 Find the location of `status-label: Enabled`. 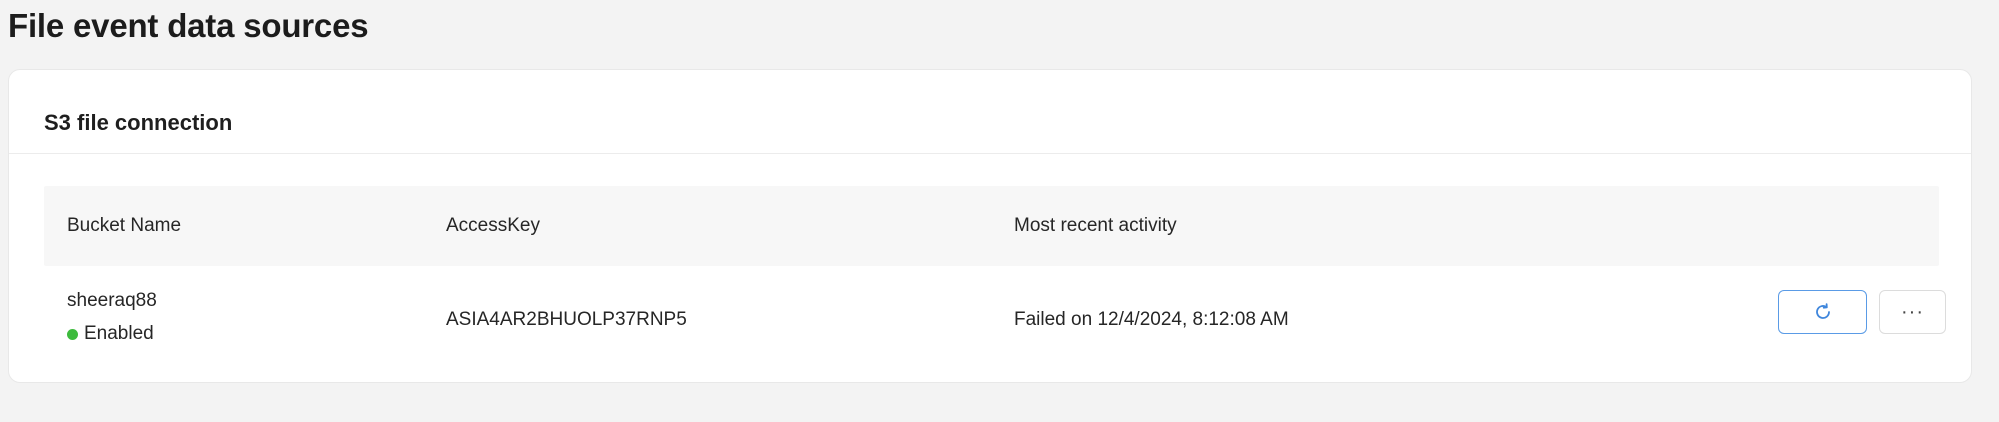

status-label: Enabled is located at coordinates (119, 333).